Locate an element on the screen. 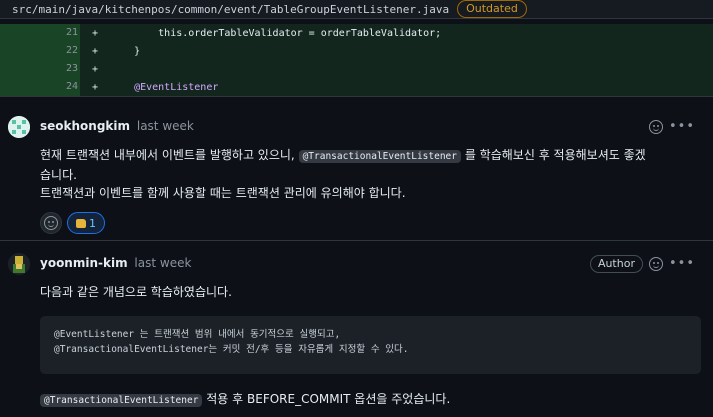 This screenshot has height=417, width=713. outdated-badge: Outdated is located at coordinates (492, 9).